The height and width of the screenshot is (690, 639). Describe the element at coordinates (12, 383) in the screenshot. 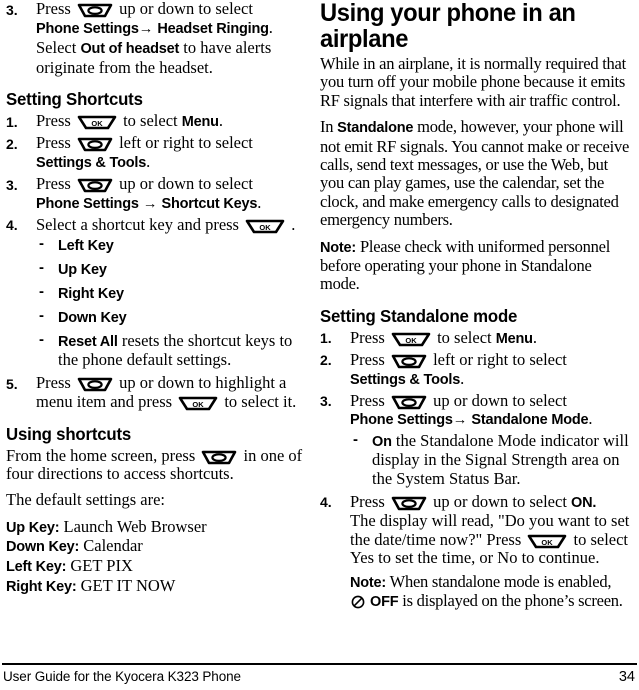

I see `step-number: 5.` at that location.